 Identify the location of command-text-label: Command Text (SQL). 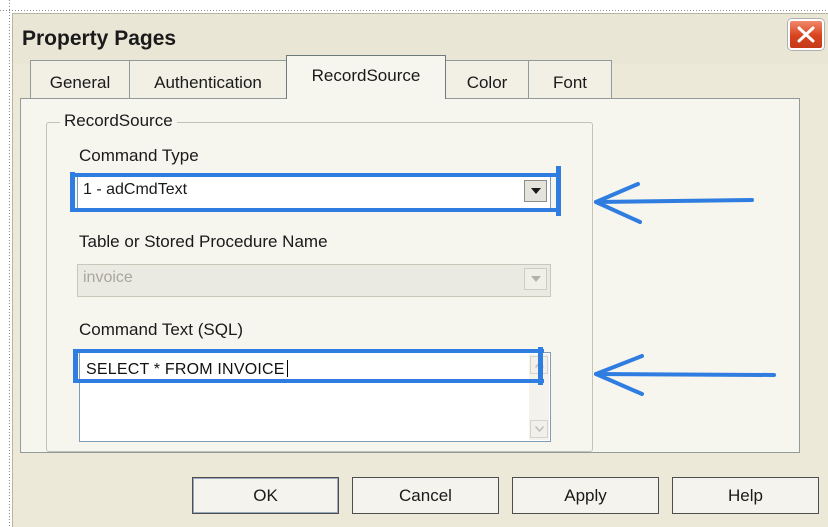
(161, 329).